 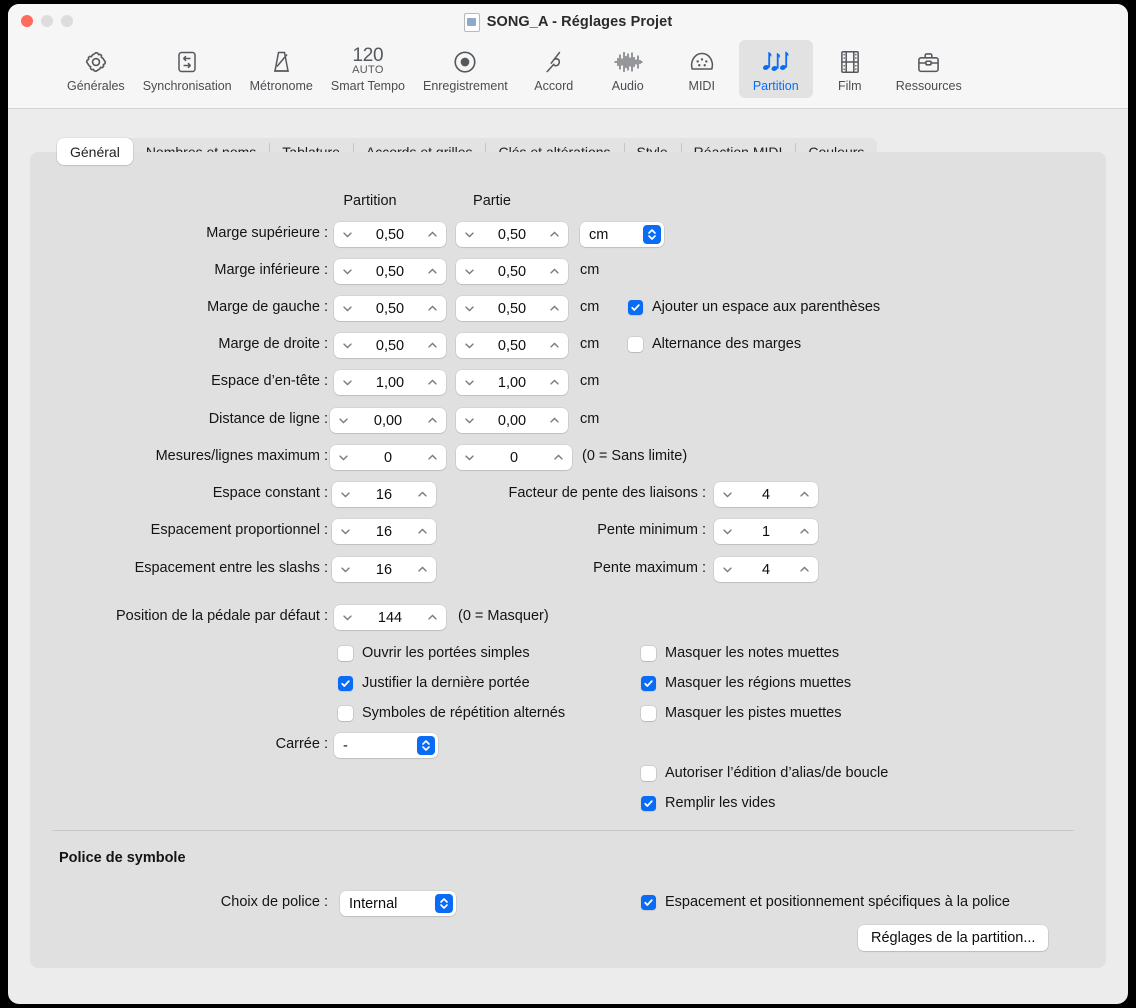 I want to click on stepper-marge-gauche-partie: 0,50, so click(x=512, y=308).